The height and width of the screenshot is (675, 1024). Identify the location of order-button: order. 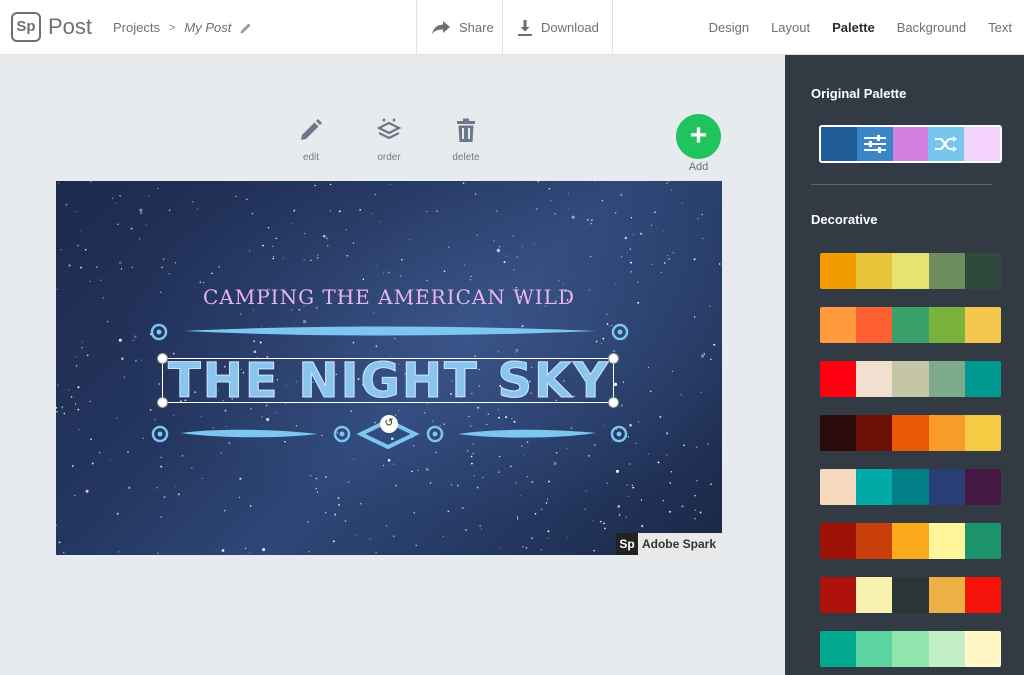
(389, 141).